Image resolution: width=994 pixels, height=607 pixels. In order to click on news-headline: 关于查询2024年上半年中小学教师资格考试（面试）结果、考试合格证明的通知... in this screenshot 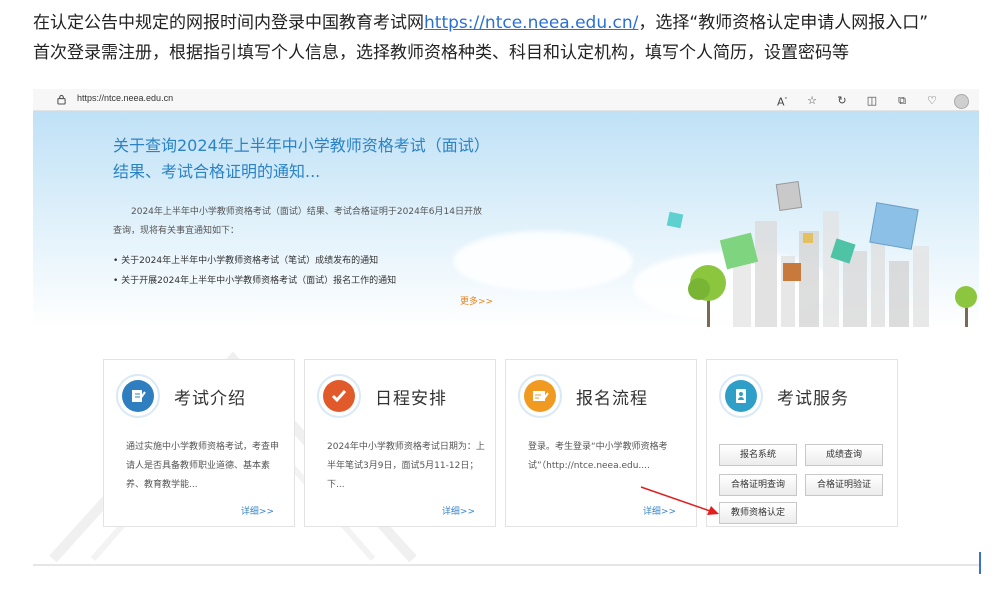, I will do `click(298, 159)`.